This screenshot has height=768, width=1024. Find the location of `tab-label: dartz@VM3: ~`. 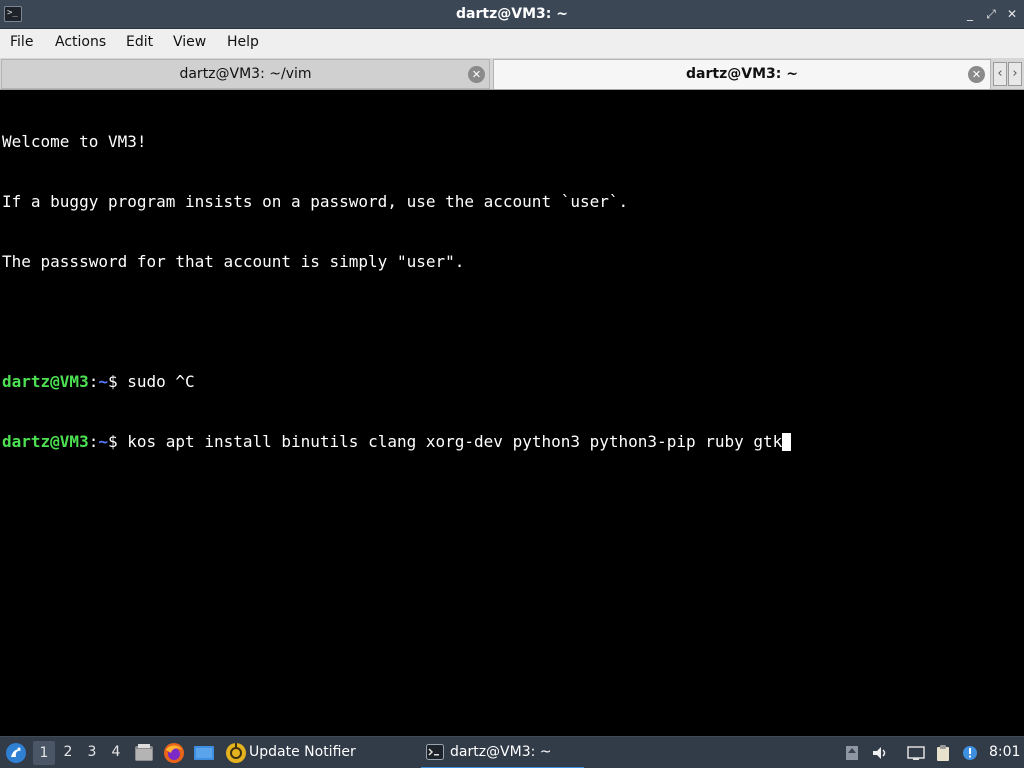

tab-label: dartz@VM3: ~ is located at coordinates (742, 74).